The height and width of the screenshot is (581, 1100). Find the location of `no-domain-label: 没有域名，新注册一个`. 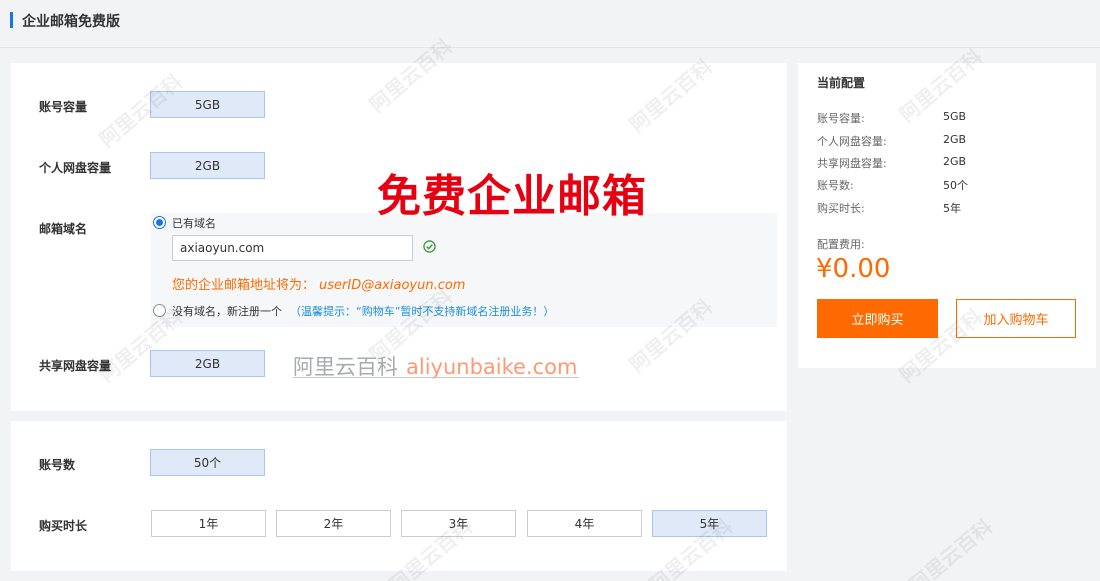

no-domain-label: 没有域名，新注册一个 is located at coordinates (227, 311).